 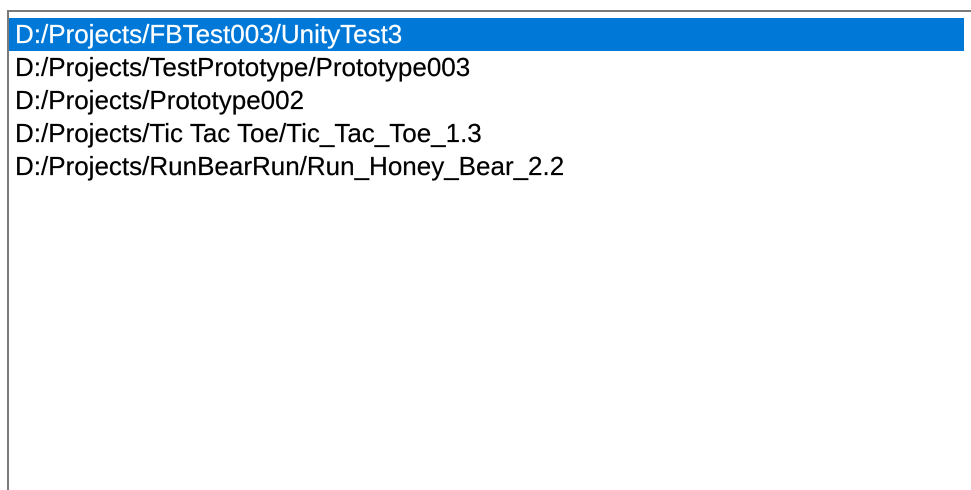 What do you see at coordinates (486, 34) in the screenshot?
I see `list-item-selected: D:/Projects/FBTest003/UnityTest3` at bounding box center [486, 34].